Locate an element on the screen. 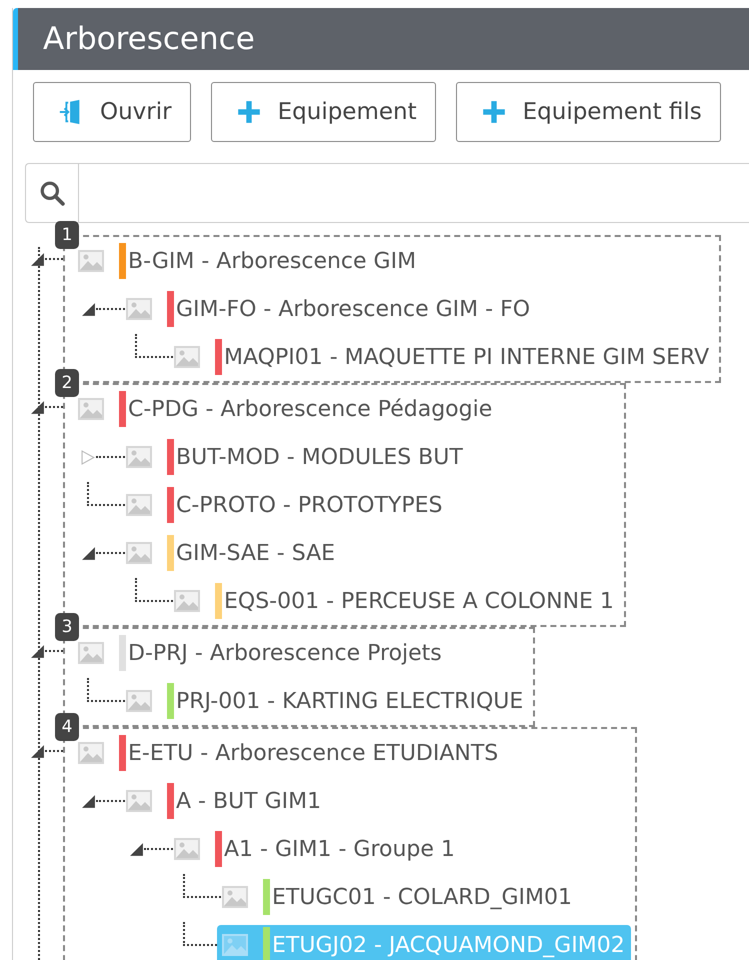 Image resolution: width=749 pixels, height=960 pixels. add-button: Equipement is located at coordinates (323, 112).